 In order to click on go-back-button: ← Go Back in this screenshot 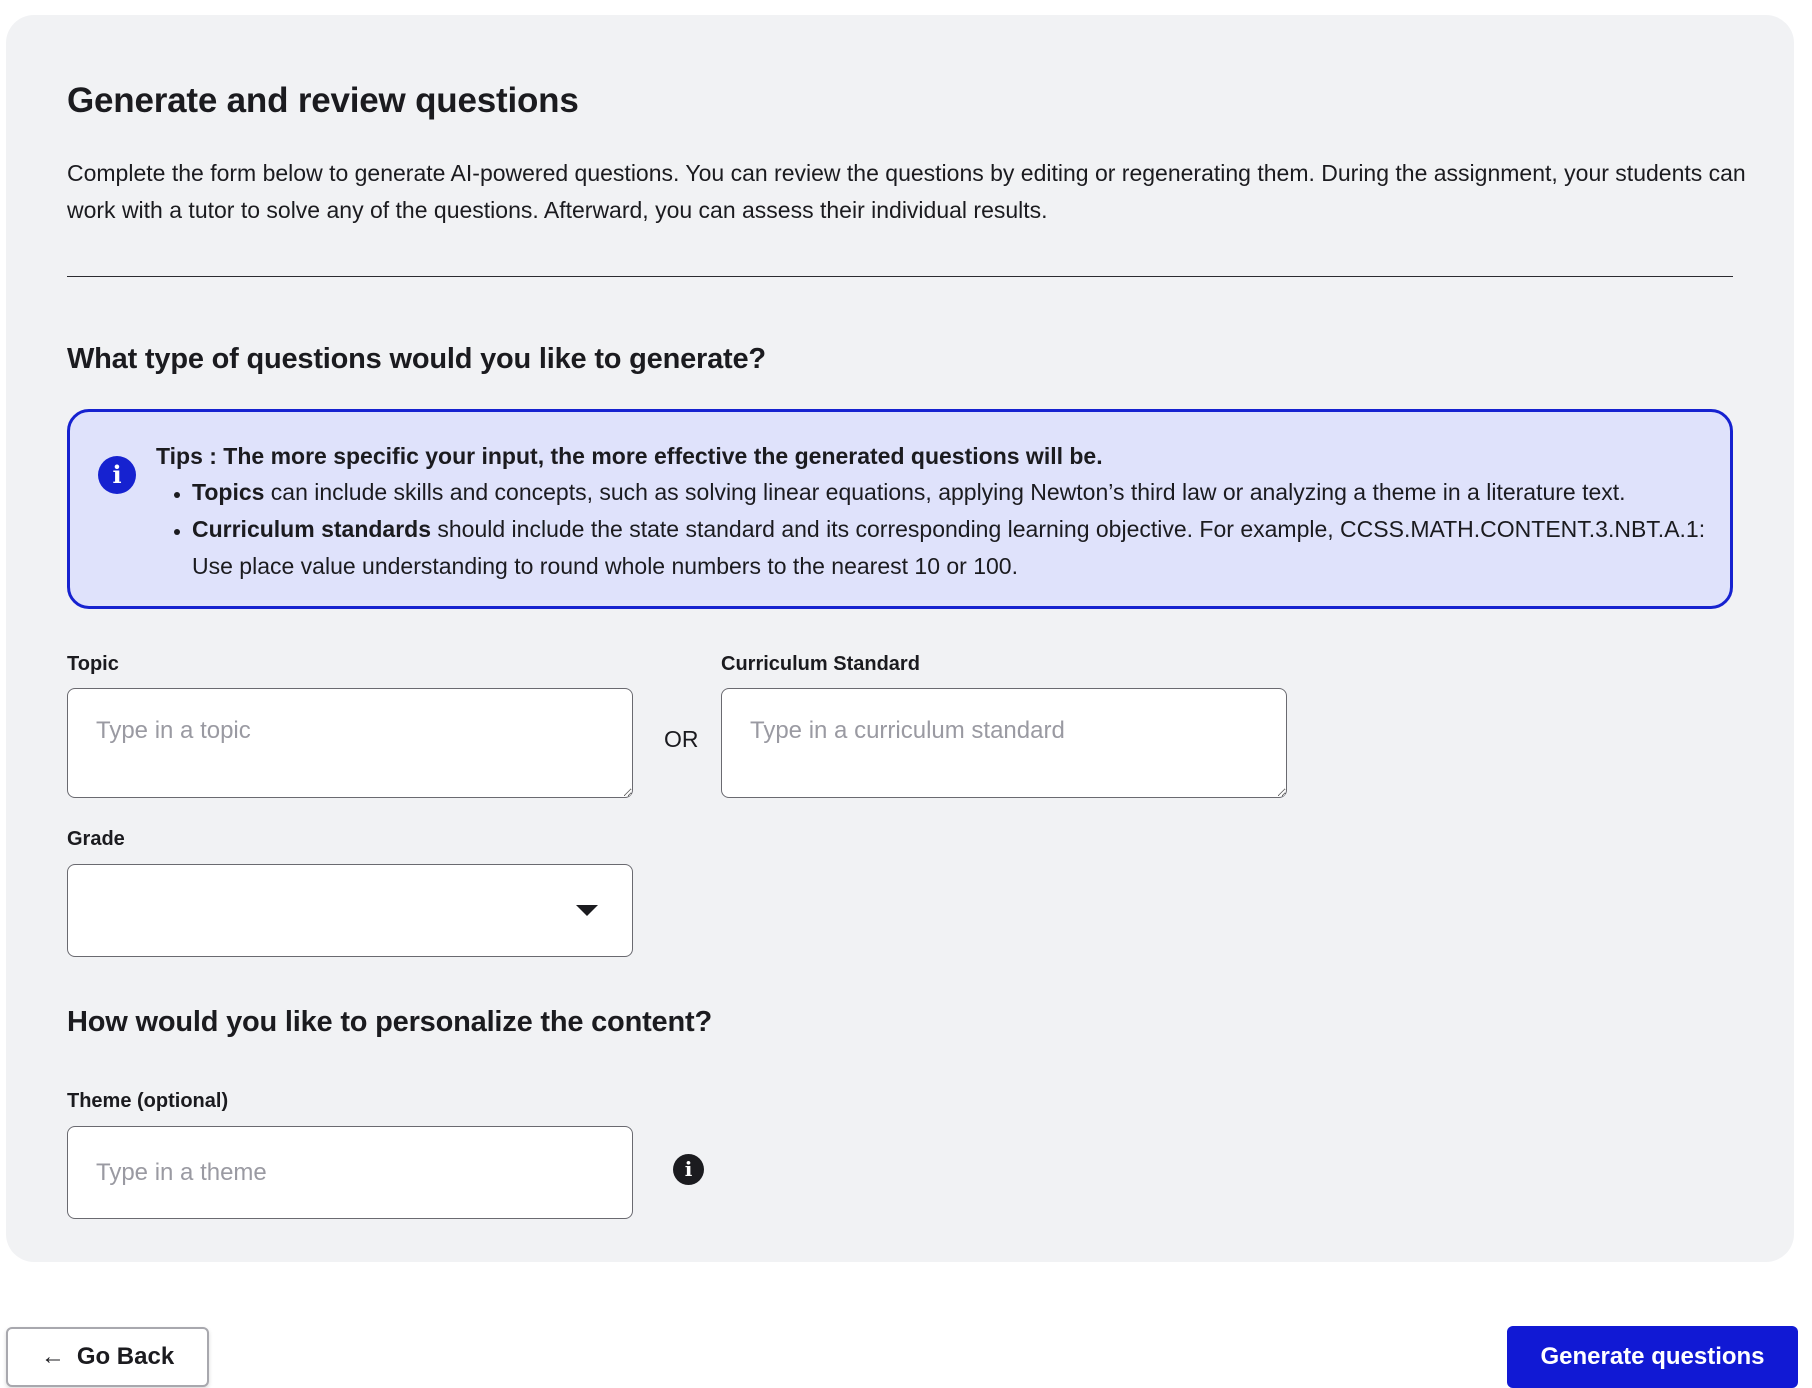, I will do `click(107, 1357)`.